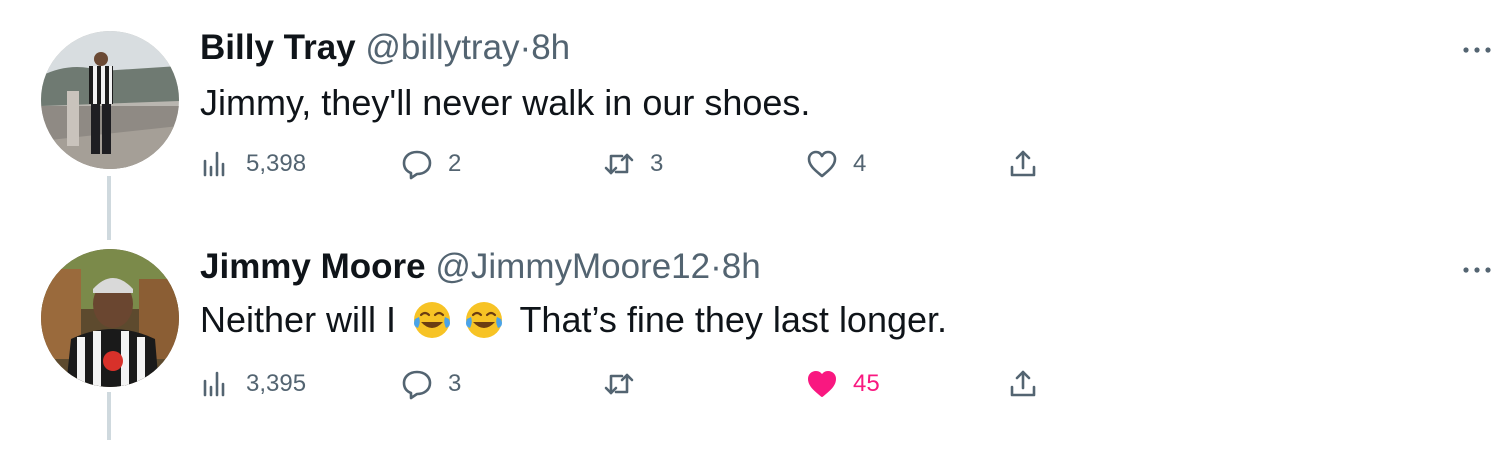  I want to click on tweet-header: Jimmy Moore @JimmyMoore12·8h, so click(480, 267).